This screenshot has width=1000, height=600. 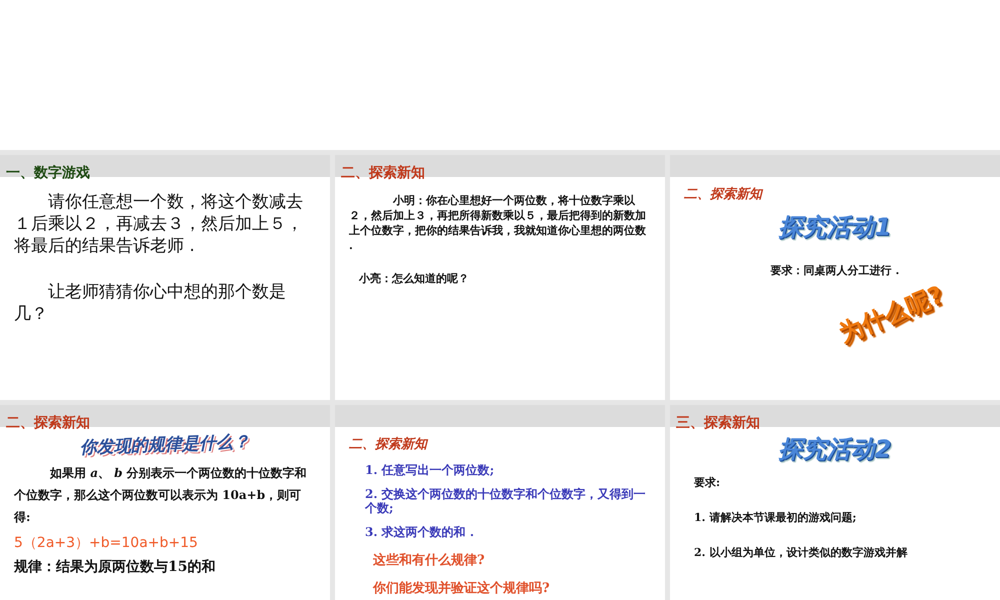 What do you see at coordinates (718, 423) in the screenshot?
I see `slide-title: 三、探索新知` at bounding box center [718, 423].